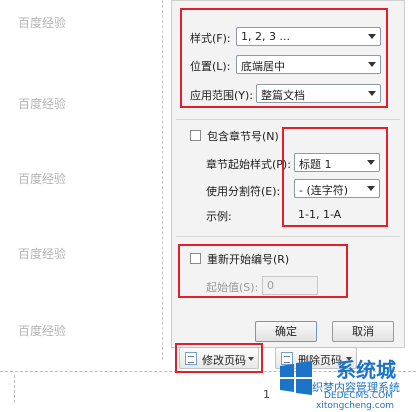 The image size is (416, 412). I want to click on start-value-label: 起始值(S):, so click(232, 287).